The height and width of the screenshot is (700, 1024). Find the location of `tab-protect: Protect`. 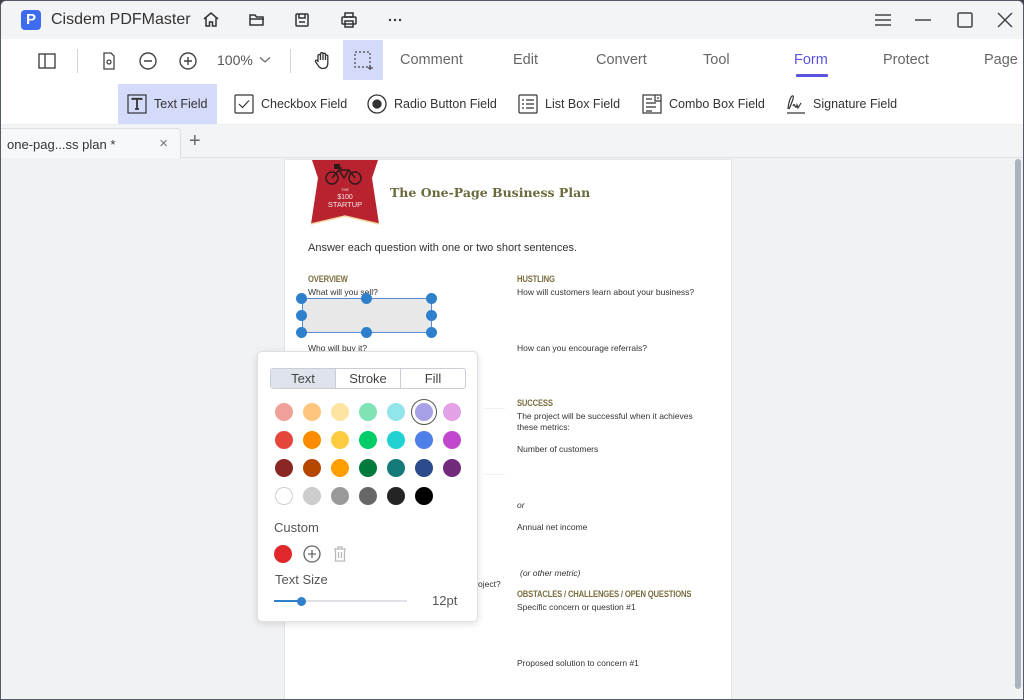

tab-protect: Protect is located at coordinates (906, 60).